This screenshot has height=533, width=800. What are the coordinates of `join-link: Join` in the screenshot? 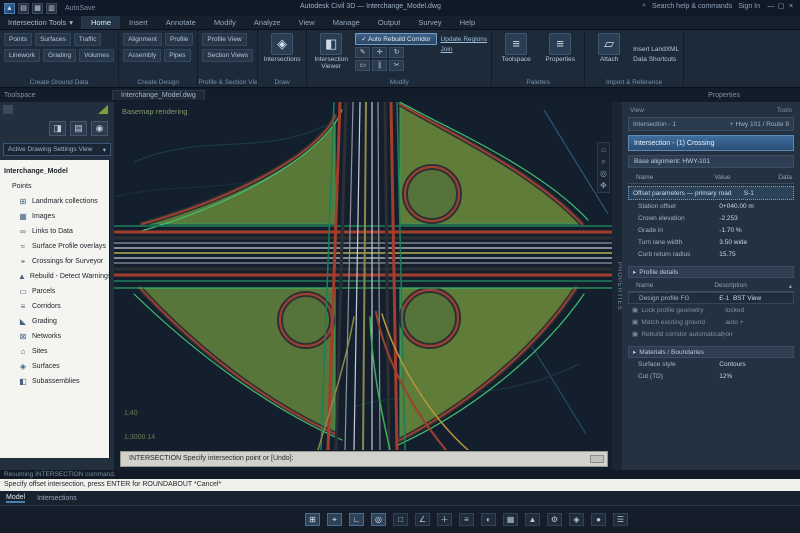 It's located at (464, 49).